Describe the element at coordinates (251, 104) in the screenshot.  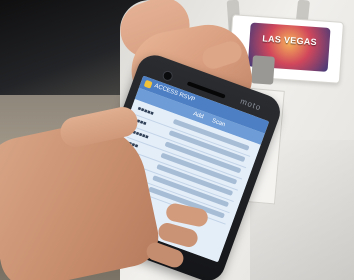
I see `phone-brand: moto` at that location.